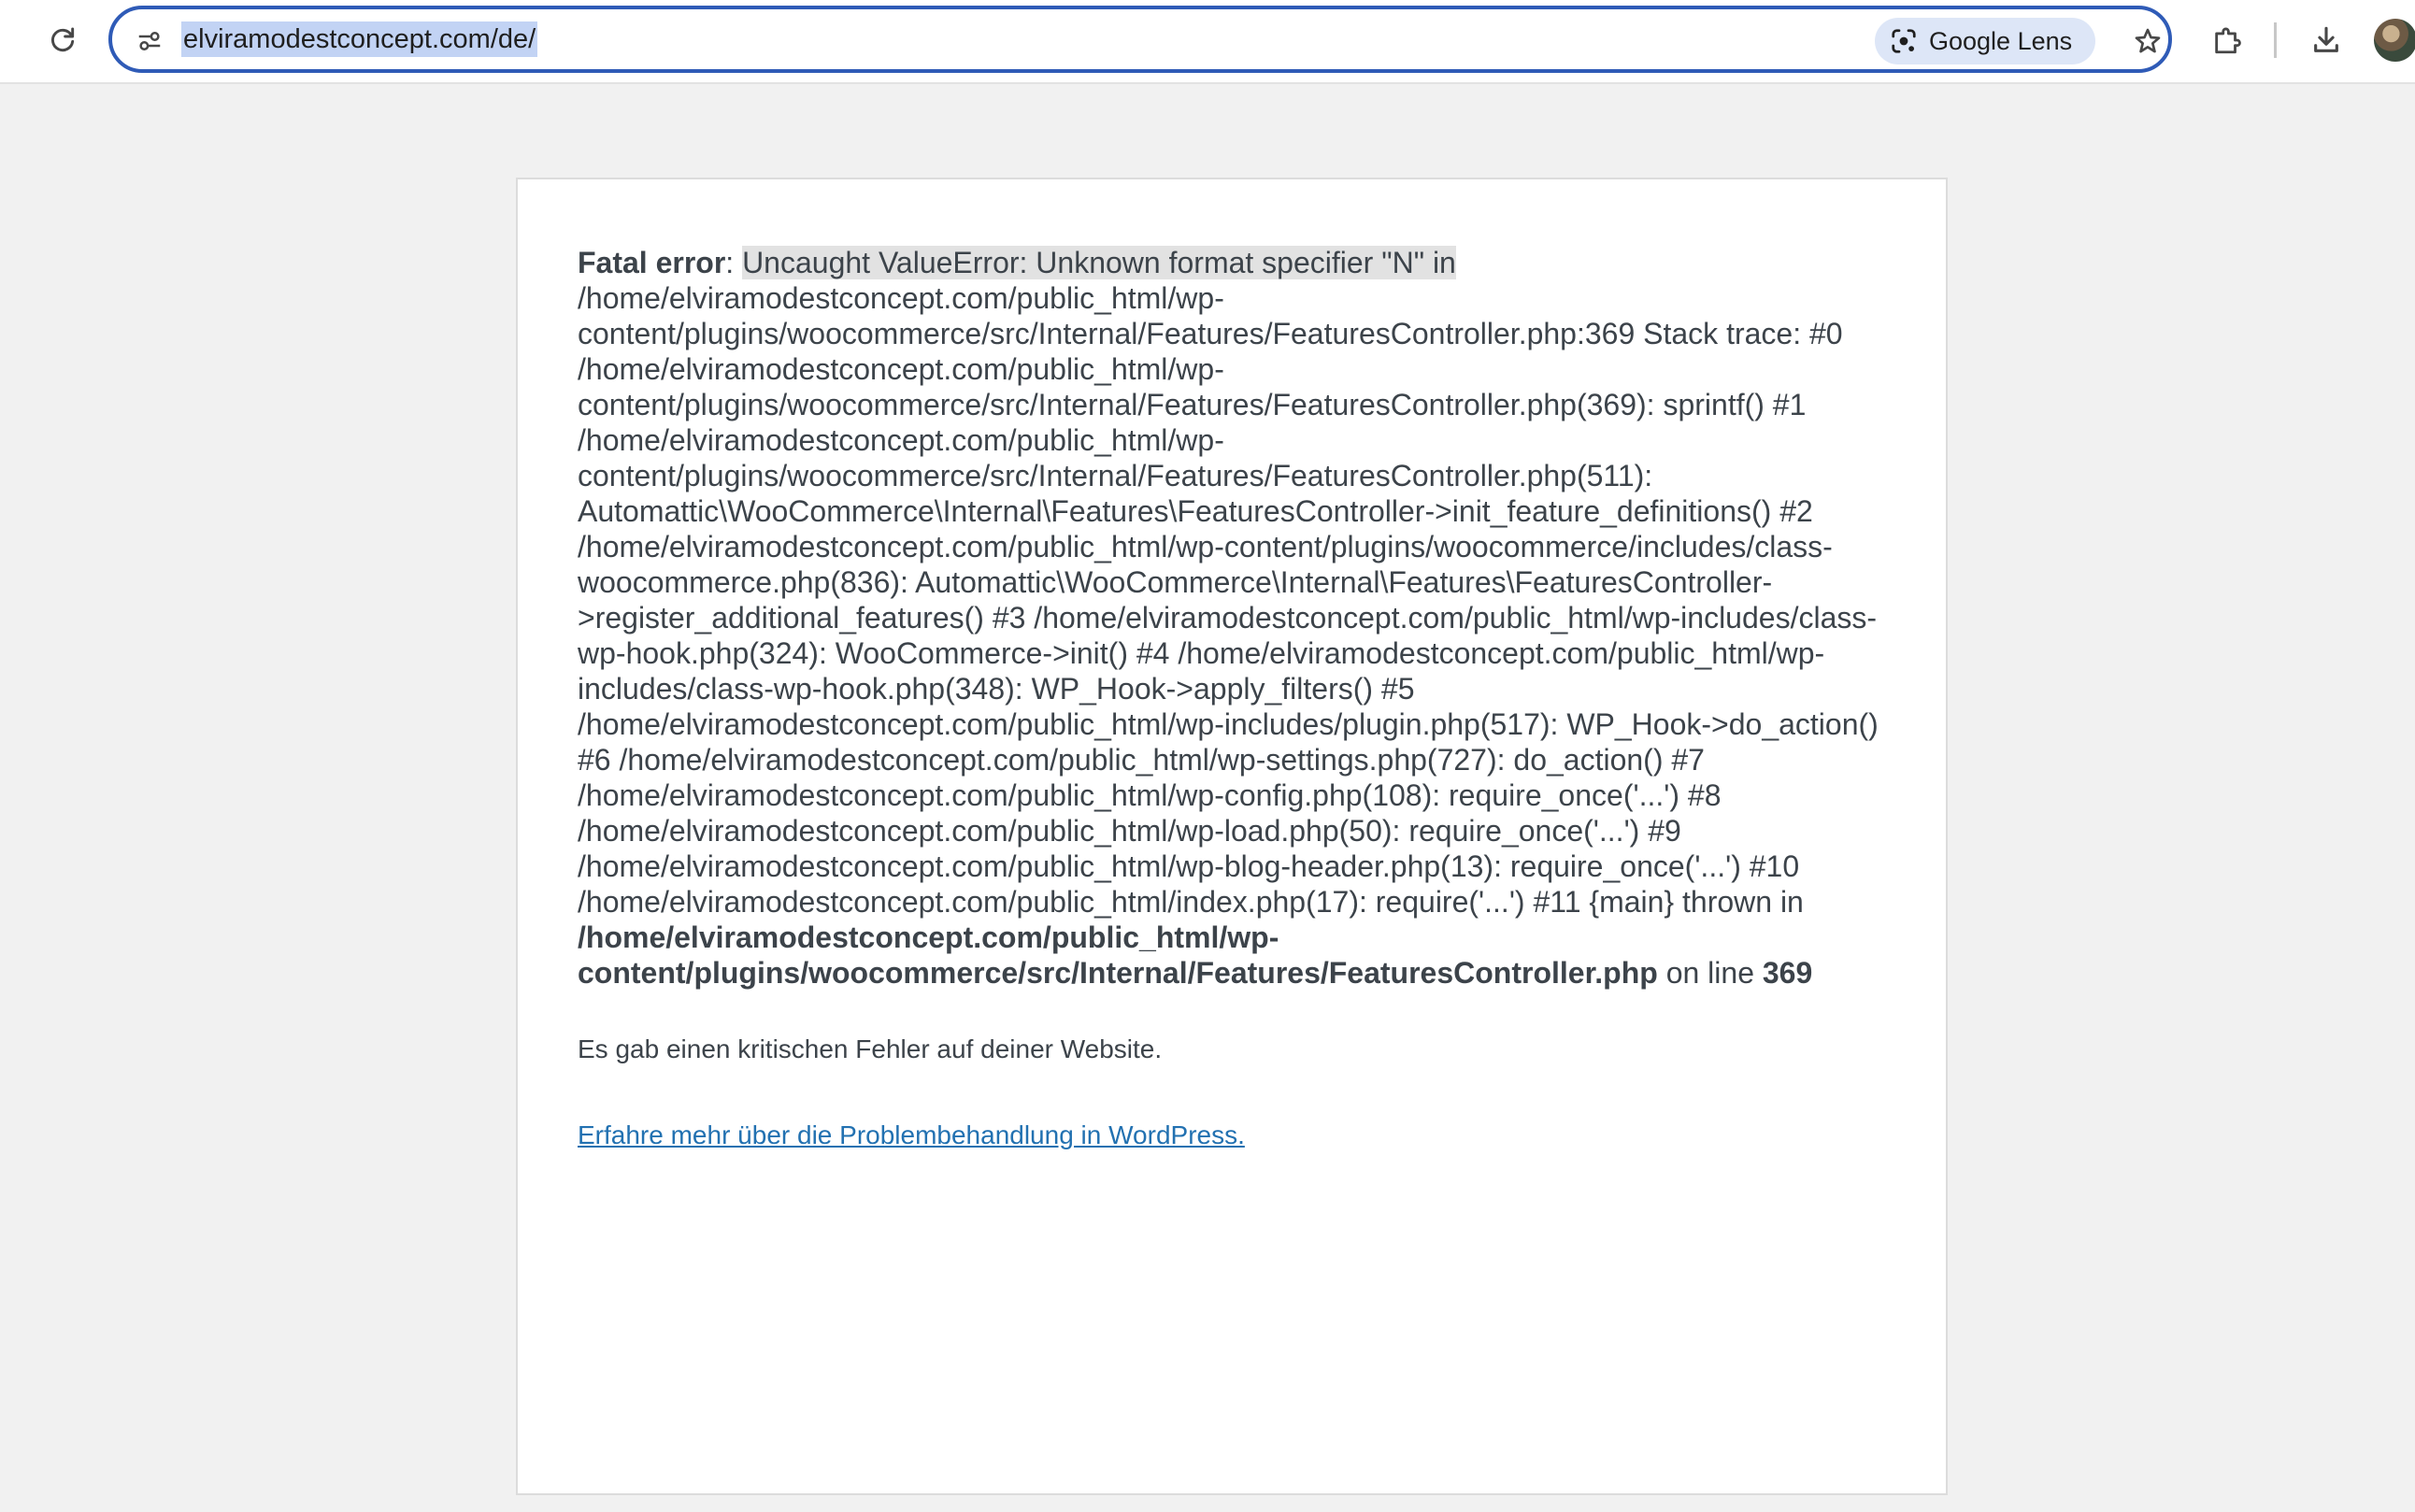  Describe the element at coordinates (2275, 40) in the screenshot. I see `toolbar-separator` at that location.